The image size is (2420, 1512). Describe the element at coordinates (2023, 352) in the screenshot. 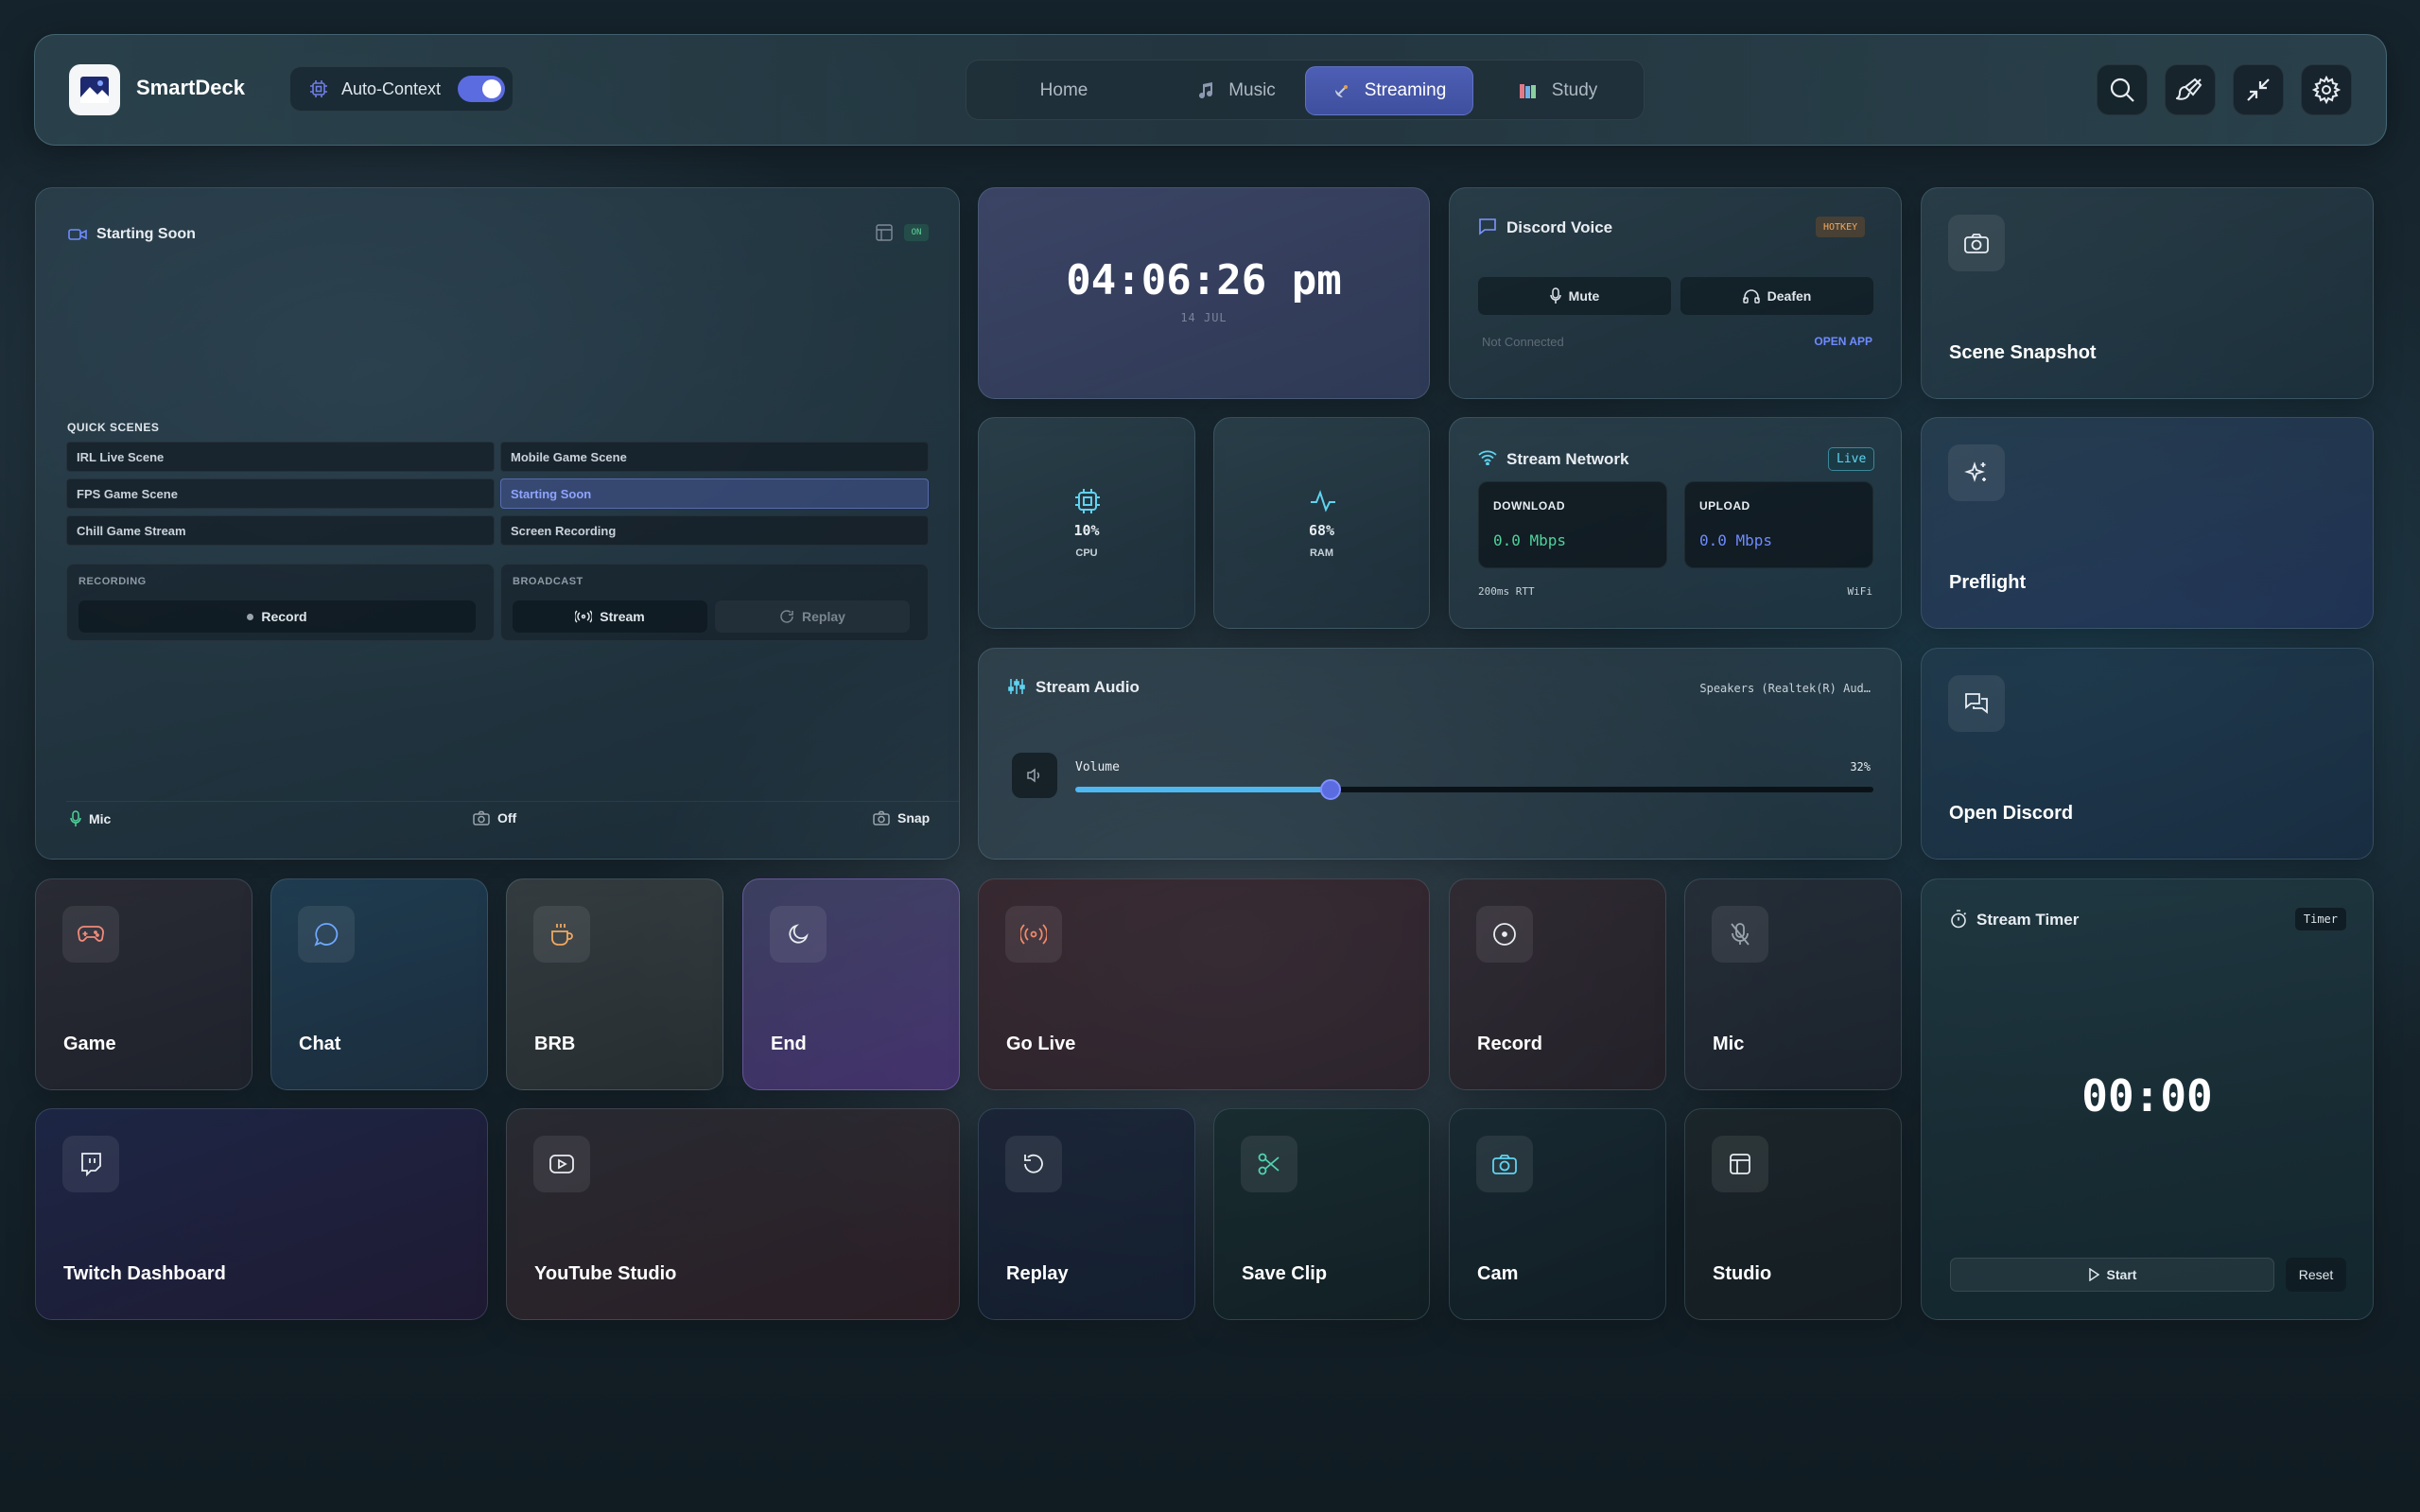

I see `tile-label: Scene Snapshot` at that location.